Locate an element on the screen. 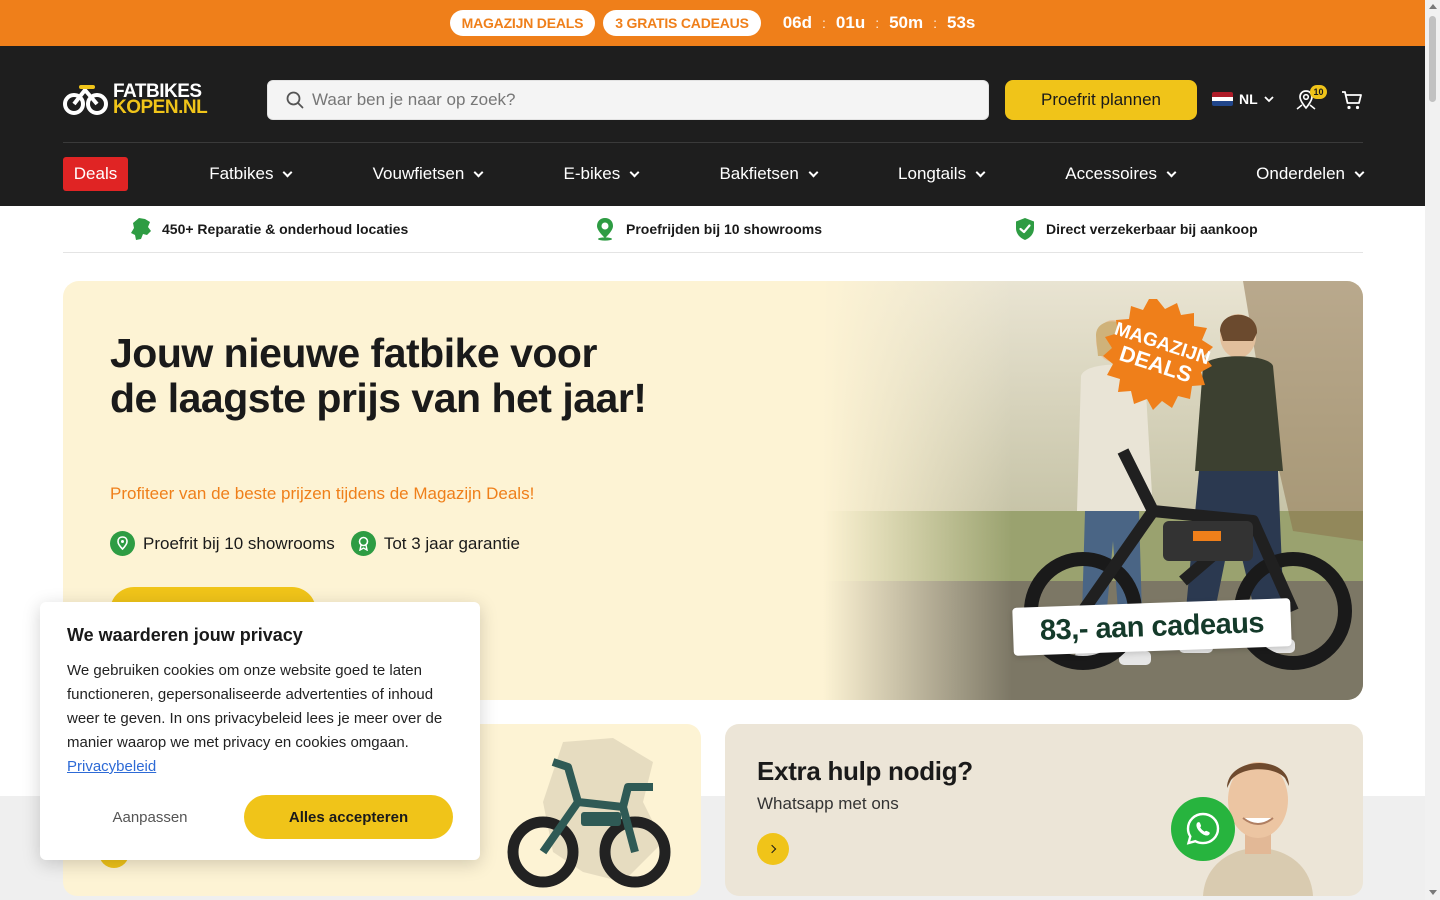 Image resolution: width=1440 pixels, height=900 pixels. nav-item-label: Fatbikes is located at coordinates (241, 173).